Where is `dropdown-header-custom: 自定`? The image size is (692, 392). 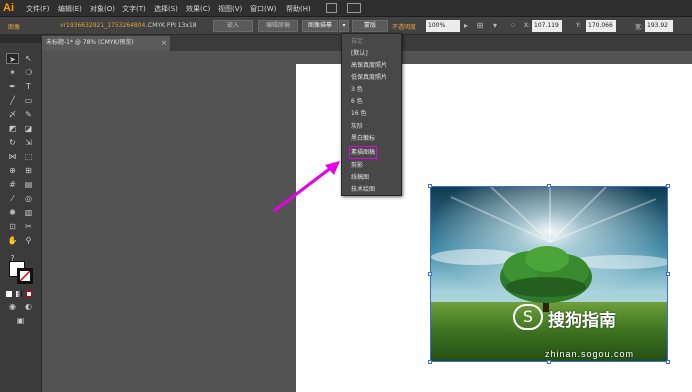 dropdown-header-custom: 自定 is located at coordinates (357, 41).